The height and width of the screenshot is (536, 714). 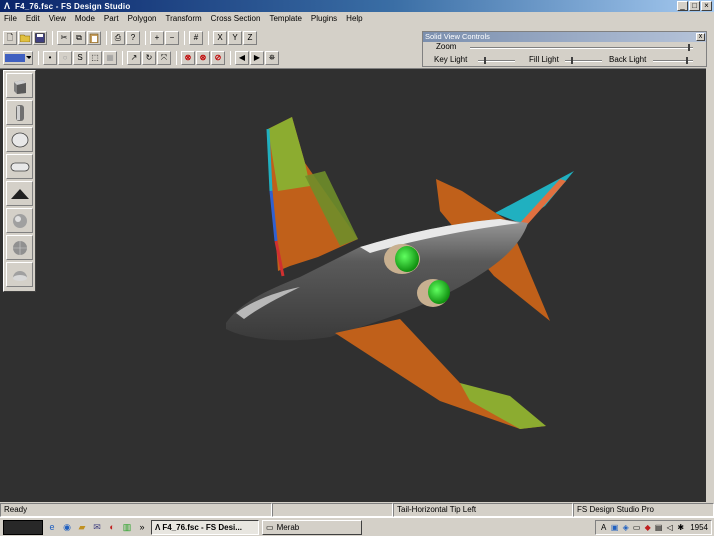 What do you see at coordinates (133, 37) in the screenshot?
I see `help-icon: ?` at bounding box center [133, 37].